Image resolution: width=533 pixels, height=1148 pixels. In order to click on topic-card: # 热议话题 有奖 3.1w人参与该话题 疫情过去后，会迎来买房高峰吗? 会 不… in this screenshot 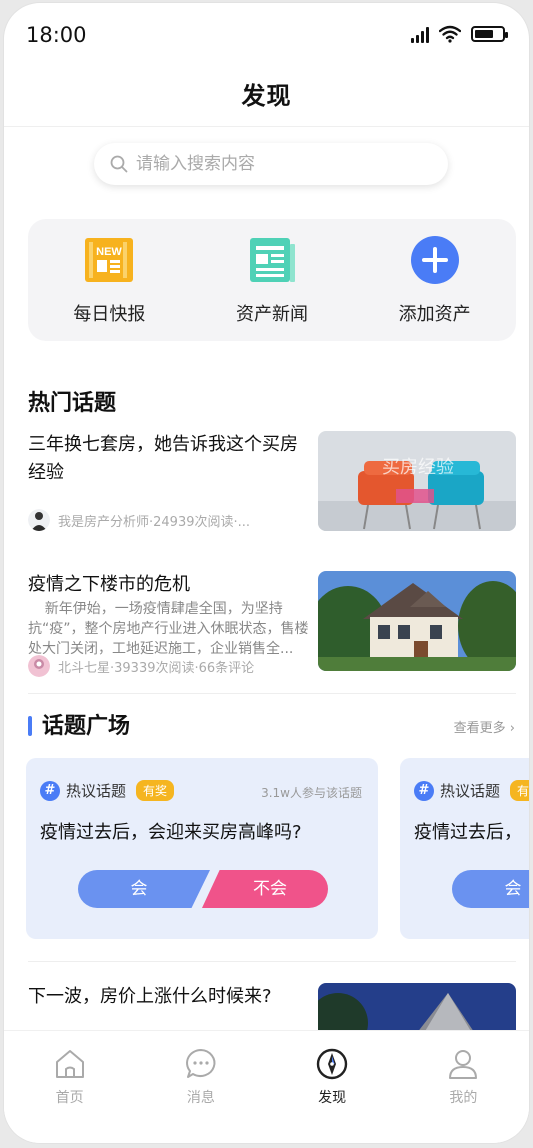, I will do `click(202, 848)`.